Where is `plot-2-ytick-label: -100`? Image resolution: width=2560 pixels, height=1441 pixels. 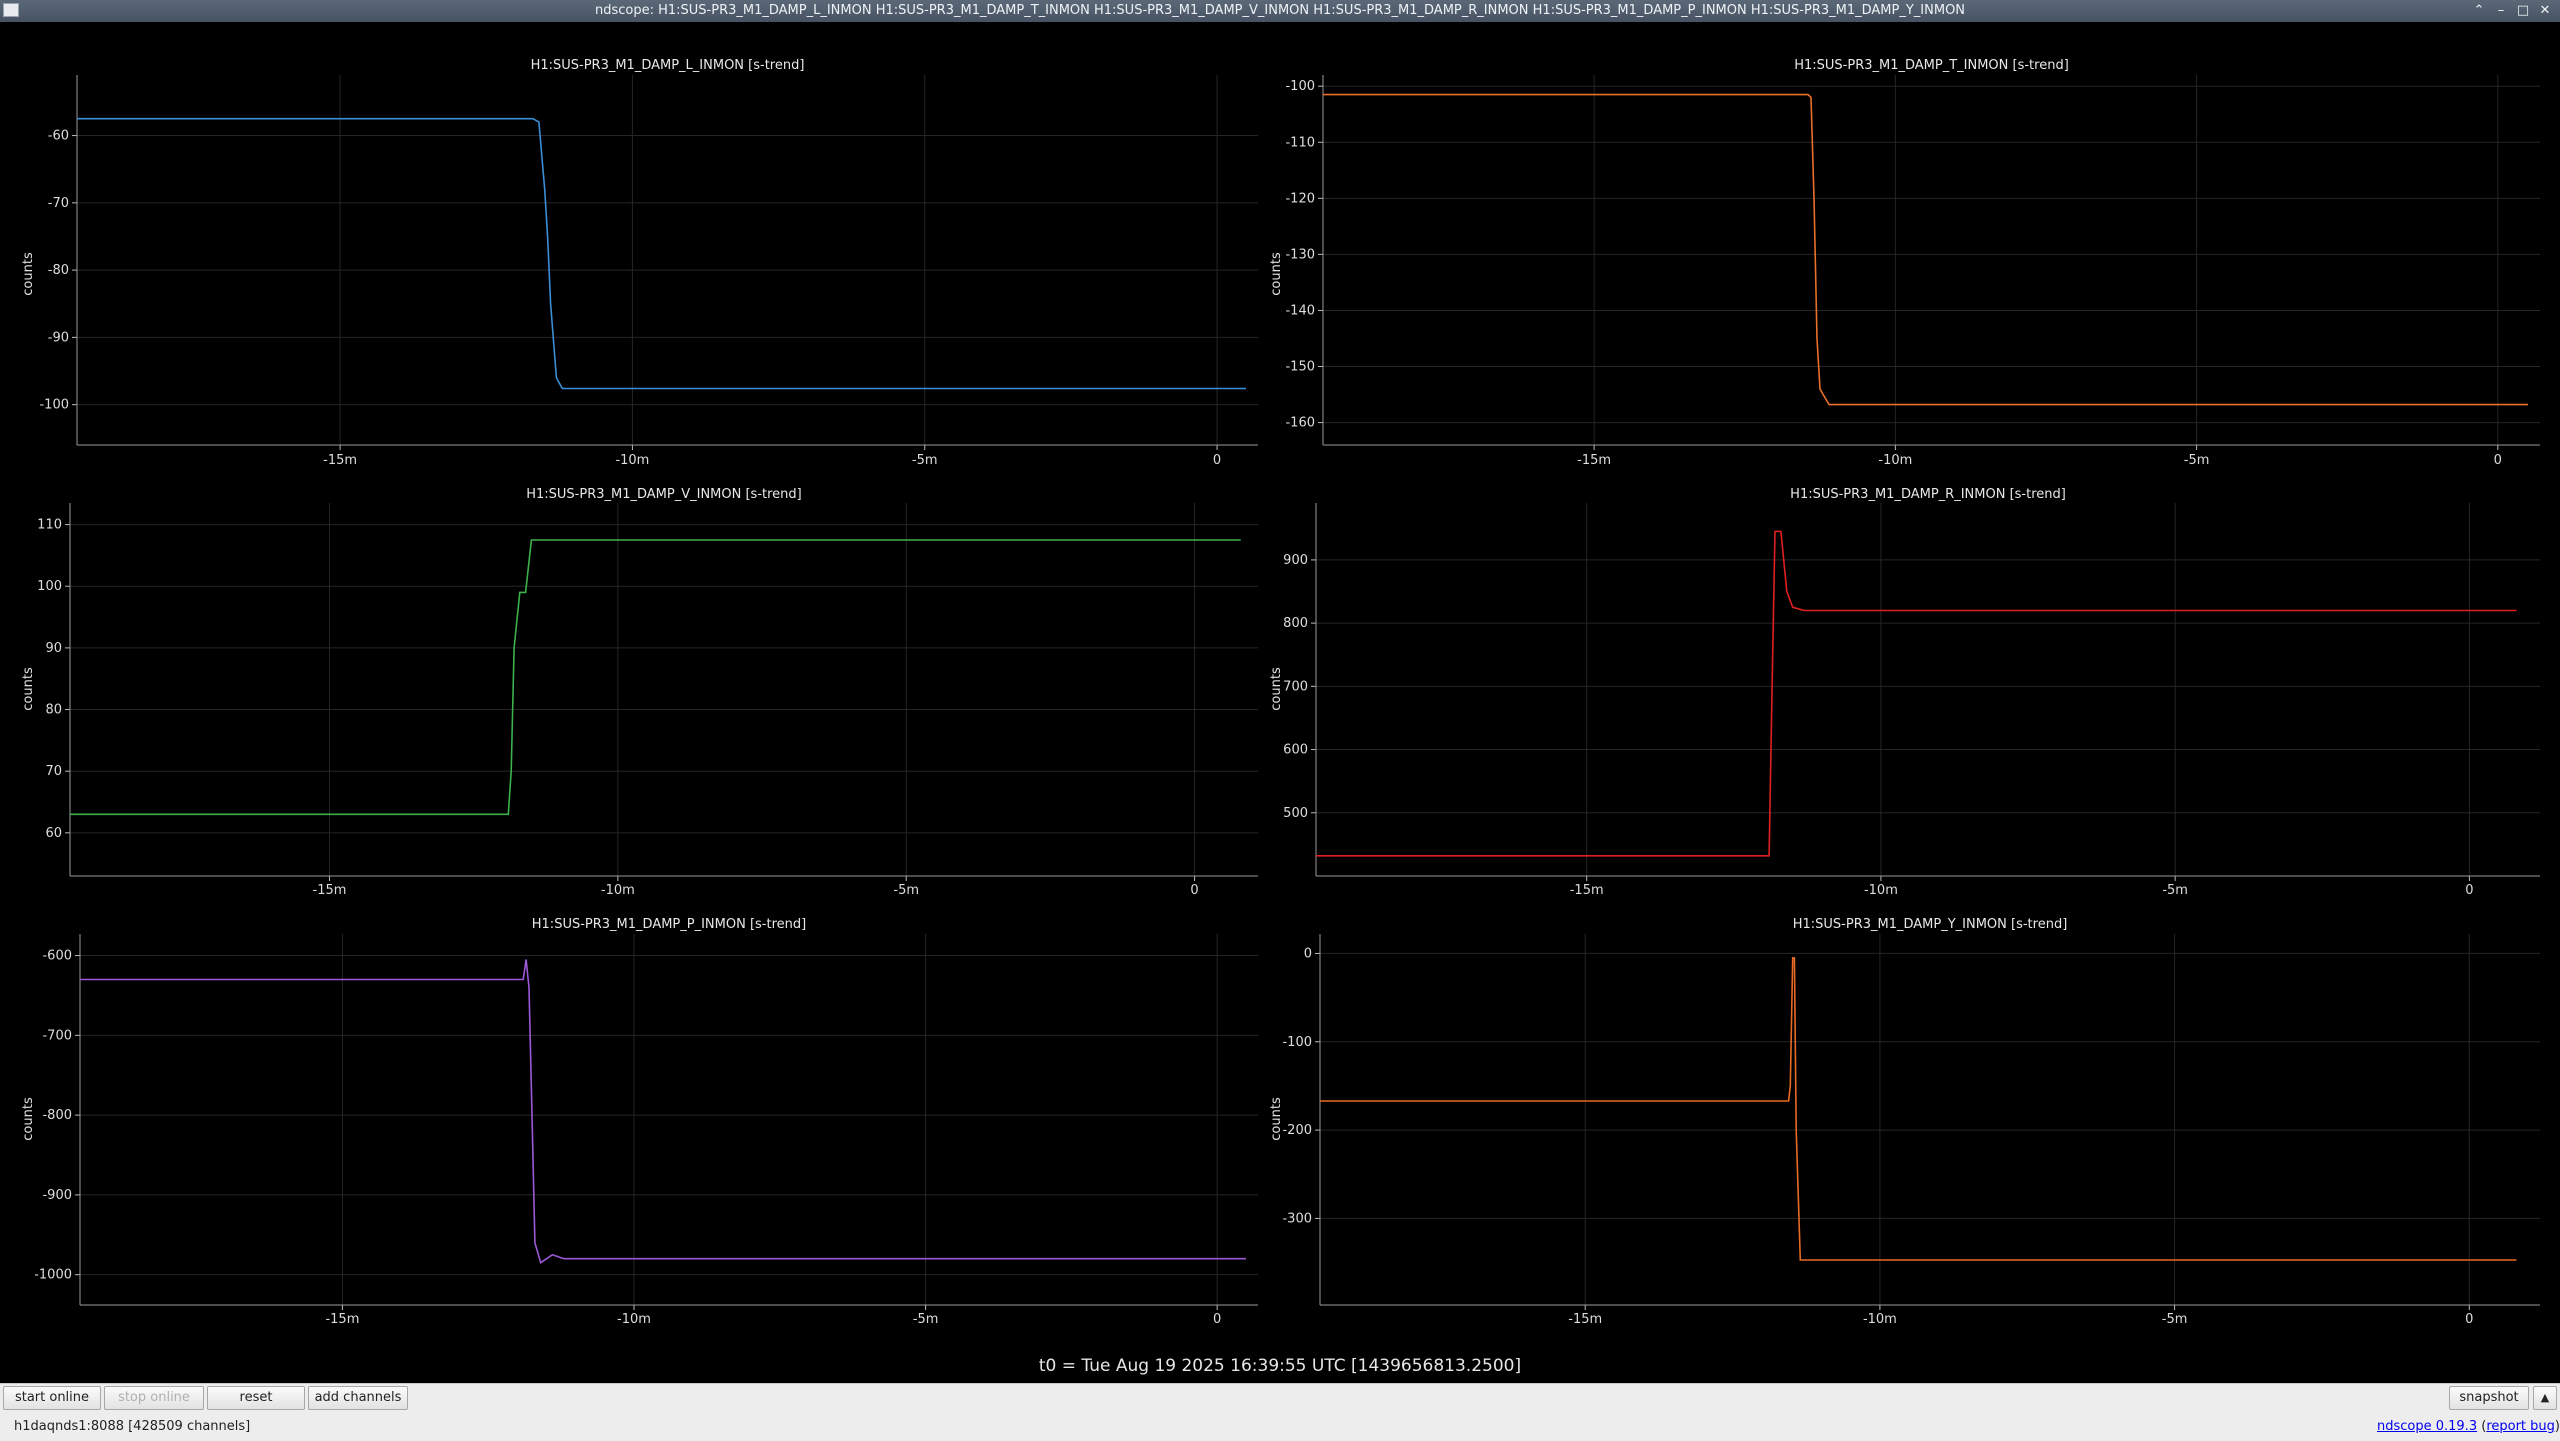 plot-2-ytick-label: -100 is located at coordinates (1300, 86).